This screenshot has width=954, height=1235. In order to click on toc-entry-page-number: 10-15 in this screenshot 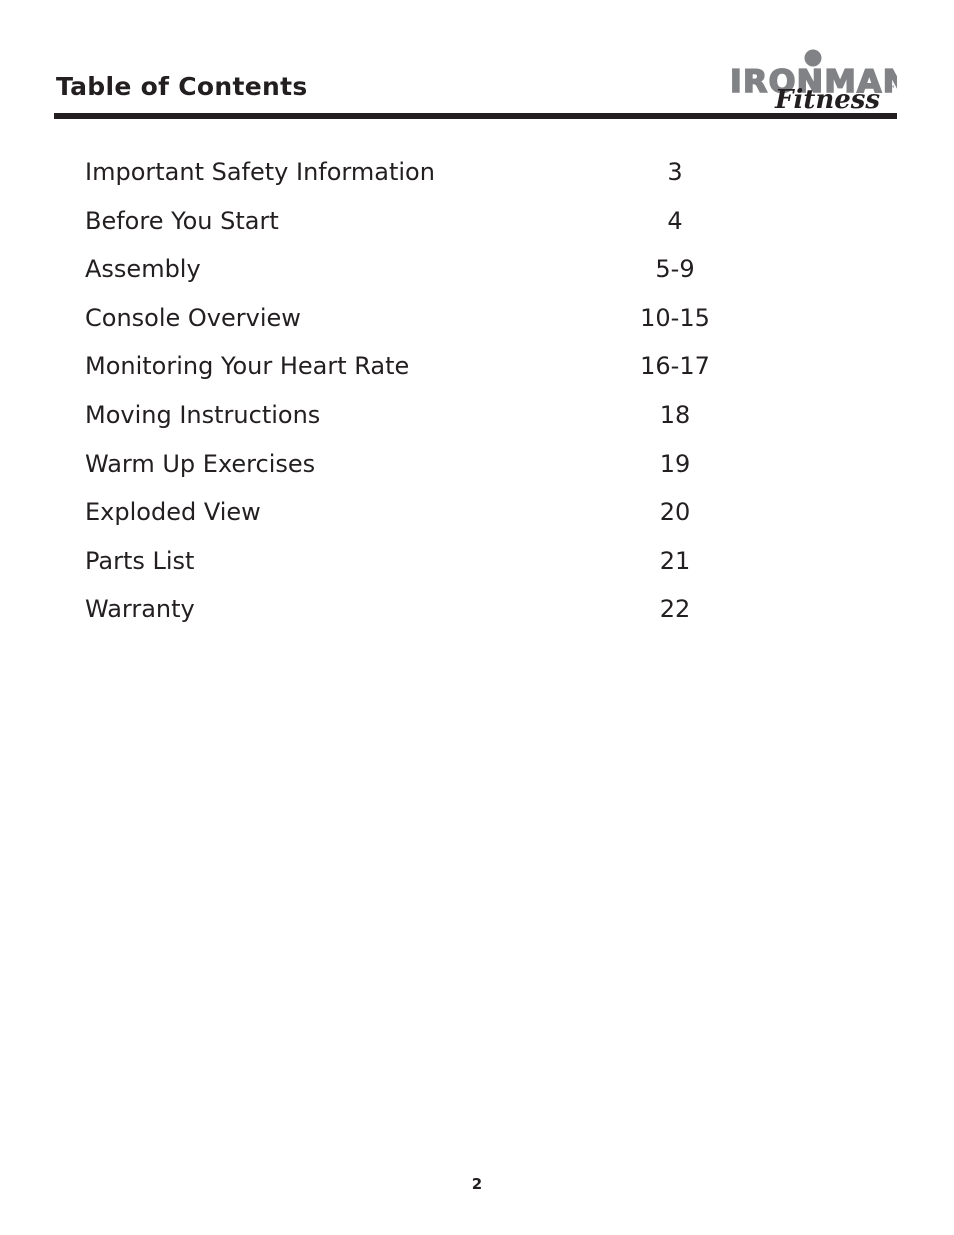, I will do `click(675, 317)`.